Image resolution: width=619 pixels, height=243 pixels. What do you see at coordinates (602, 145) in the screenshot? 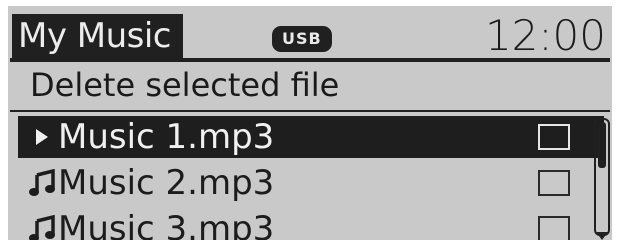
I see `scroll-thumb` at bounding box center [602, 145].